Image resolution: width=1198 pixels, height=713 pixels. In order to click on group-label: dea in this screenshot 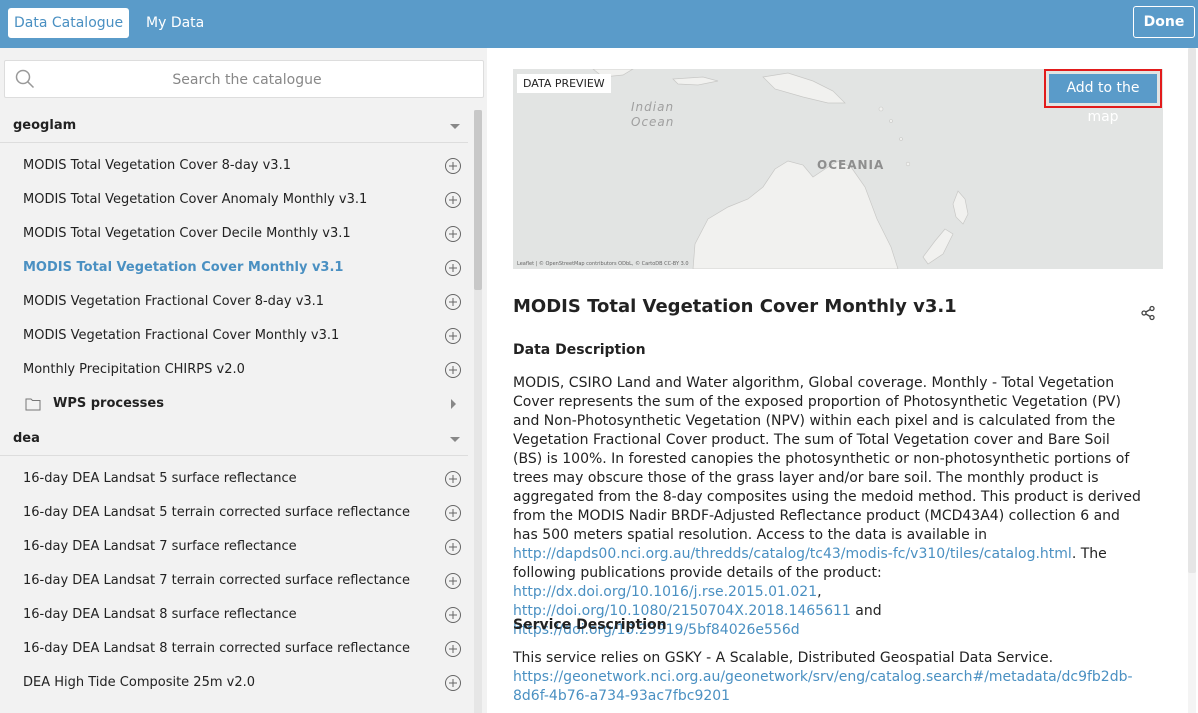, I will do `click(26, 438)`.